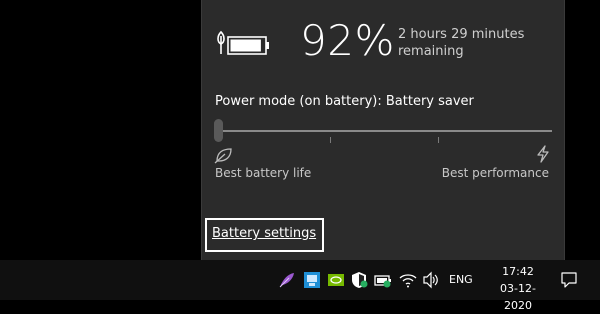 Image resolution: width=600 pixels, height=314 pixels. I want to click on speaker-icon, so click(431, 280).